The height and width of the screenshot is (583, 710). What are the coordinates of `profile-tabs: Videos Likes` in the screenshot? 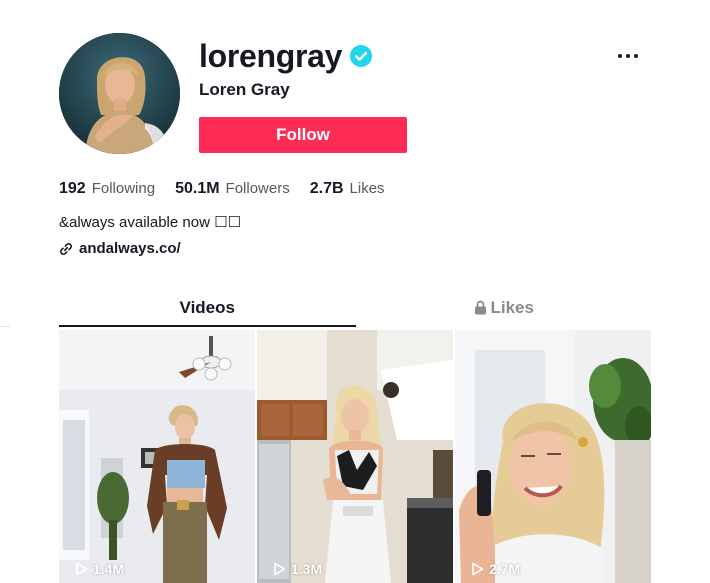 It's located at (355, 311).